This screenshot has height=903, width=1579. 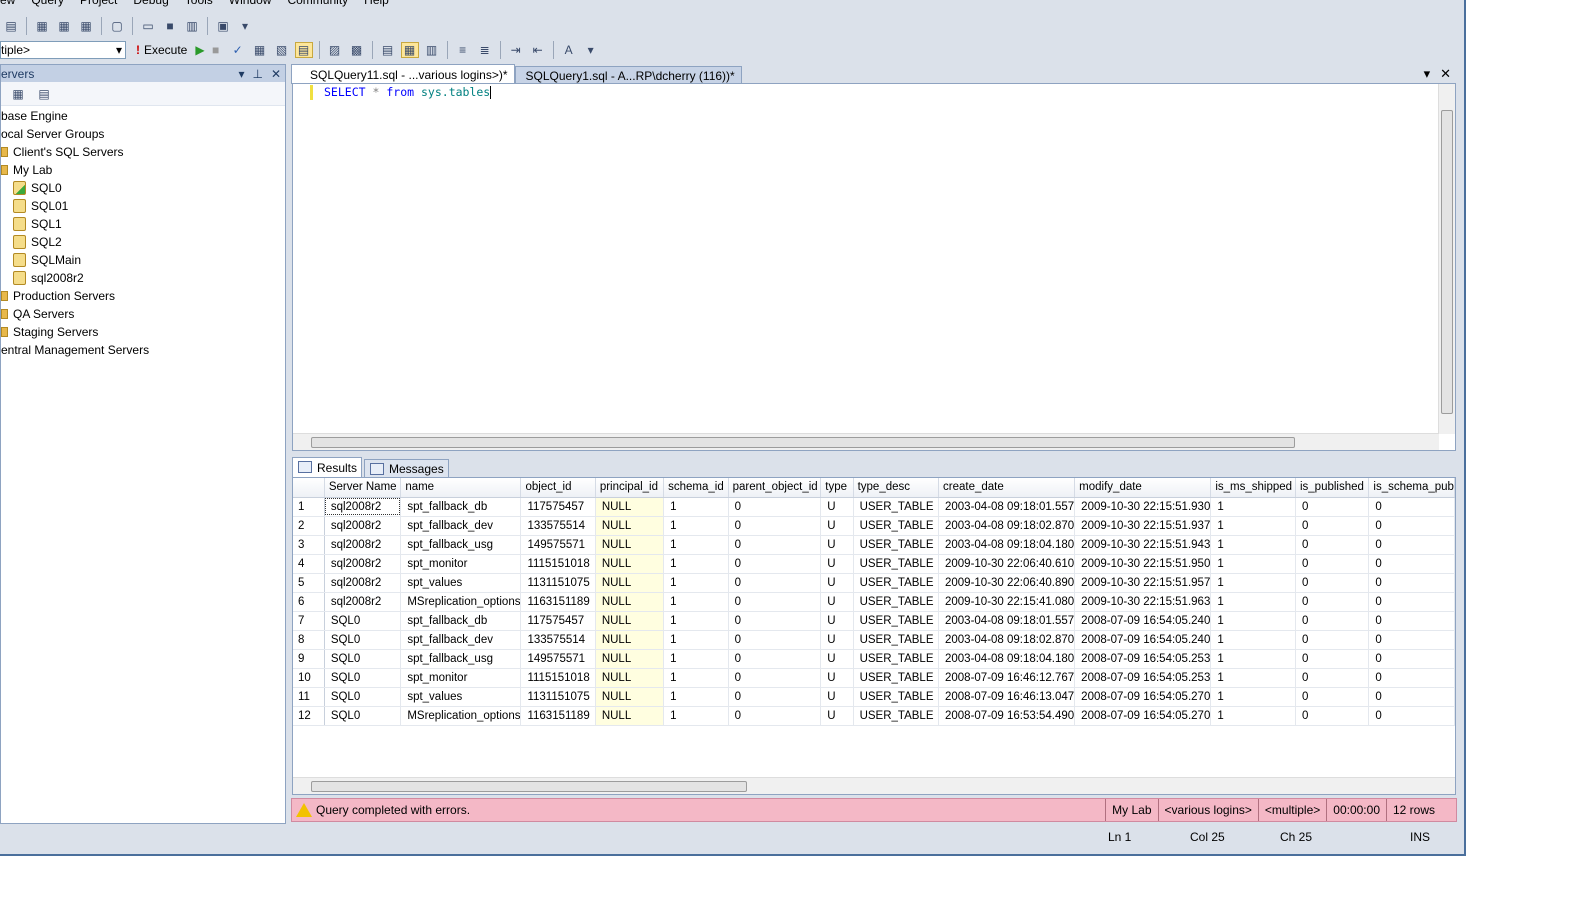 What do you see at coordinates (558, 621) in the screenshot?
I see `table-cell: 117575457` at bounding box center [558, 621].